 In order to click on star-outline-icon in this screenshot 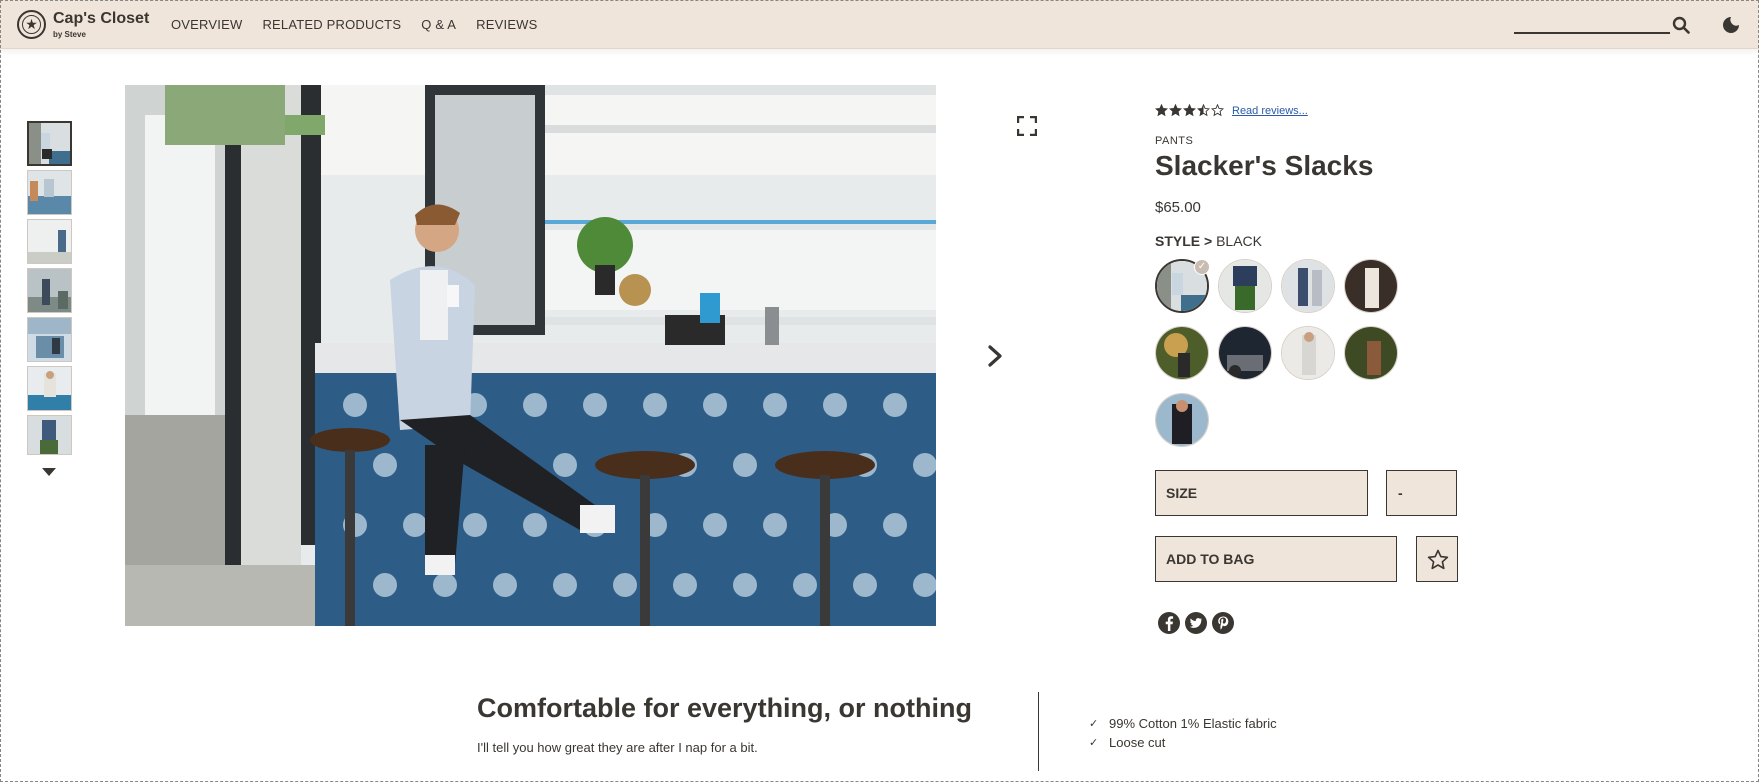, I will do `click(1438, 559)`.